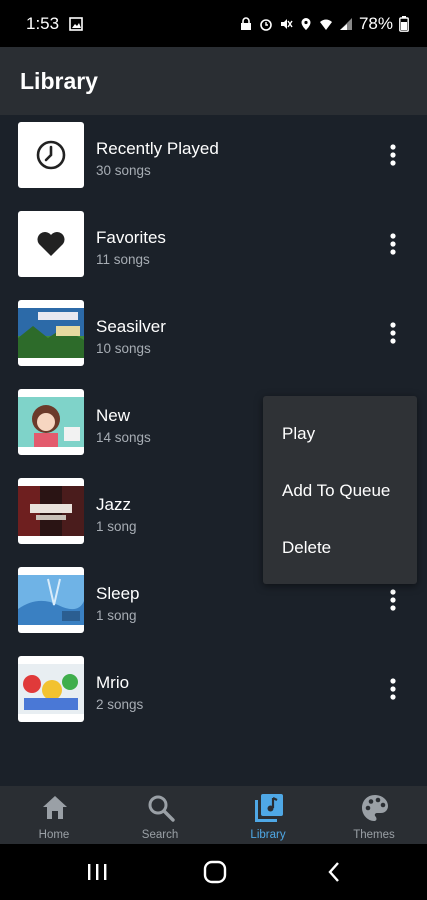 This screenshot has width=427, height=900. I want to click on bottom-nav: Home Search Library Themes, so click(213, 815).